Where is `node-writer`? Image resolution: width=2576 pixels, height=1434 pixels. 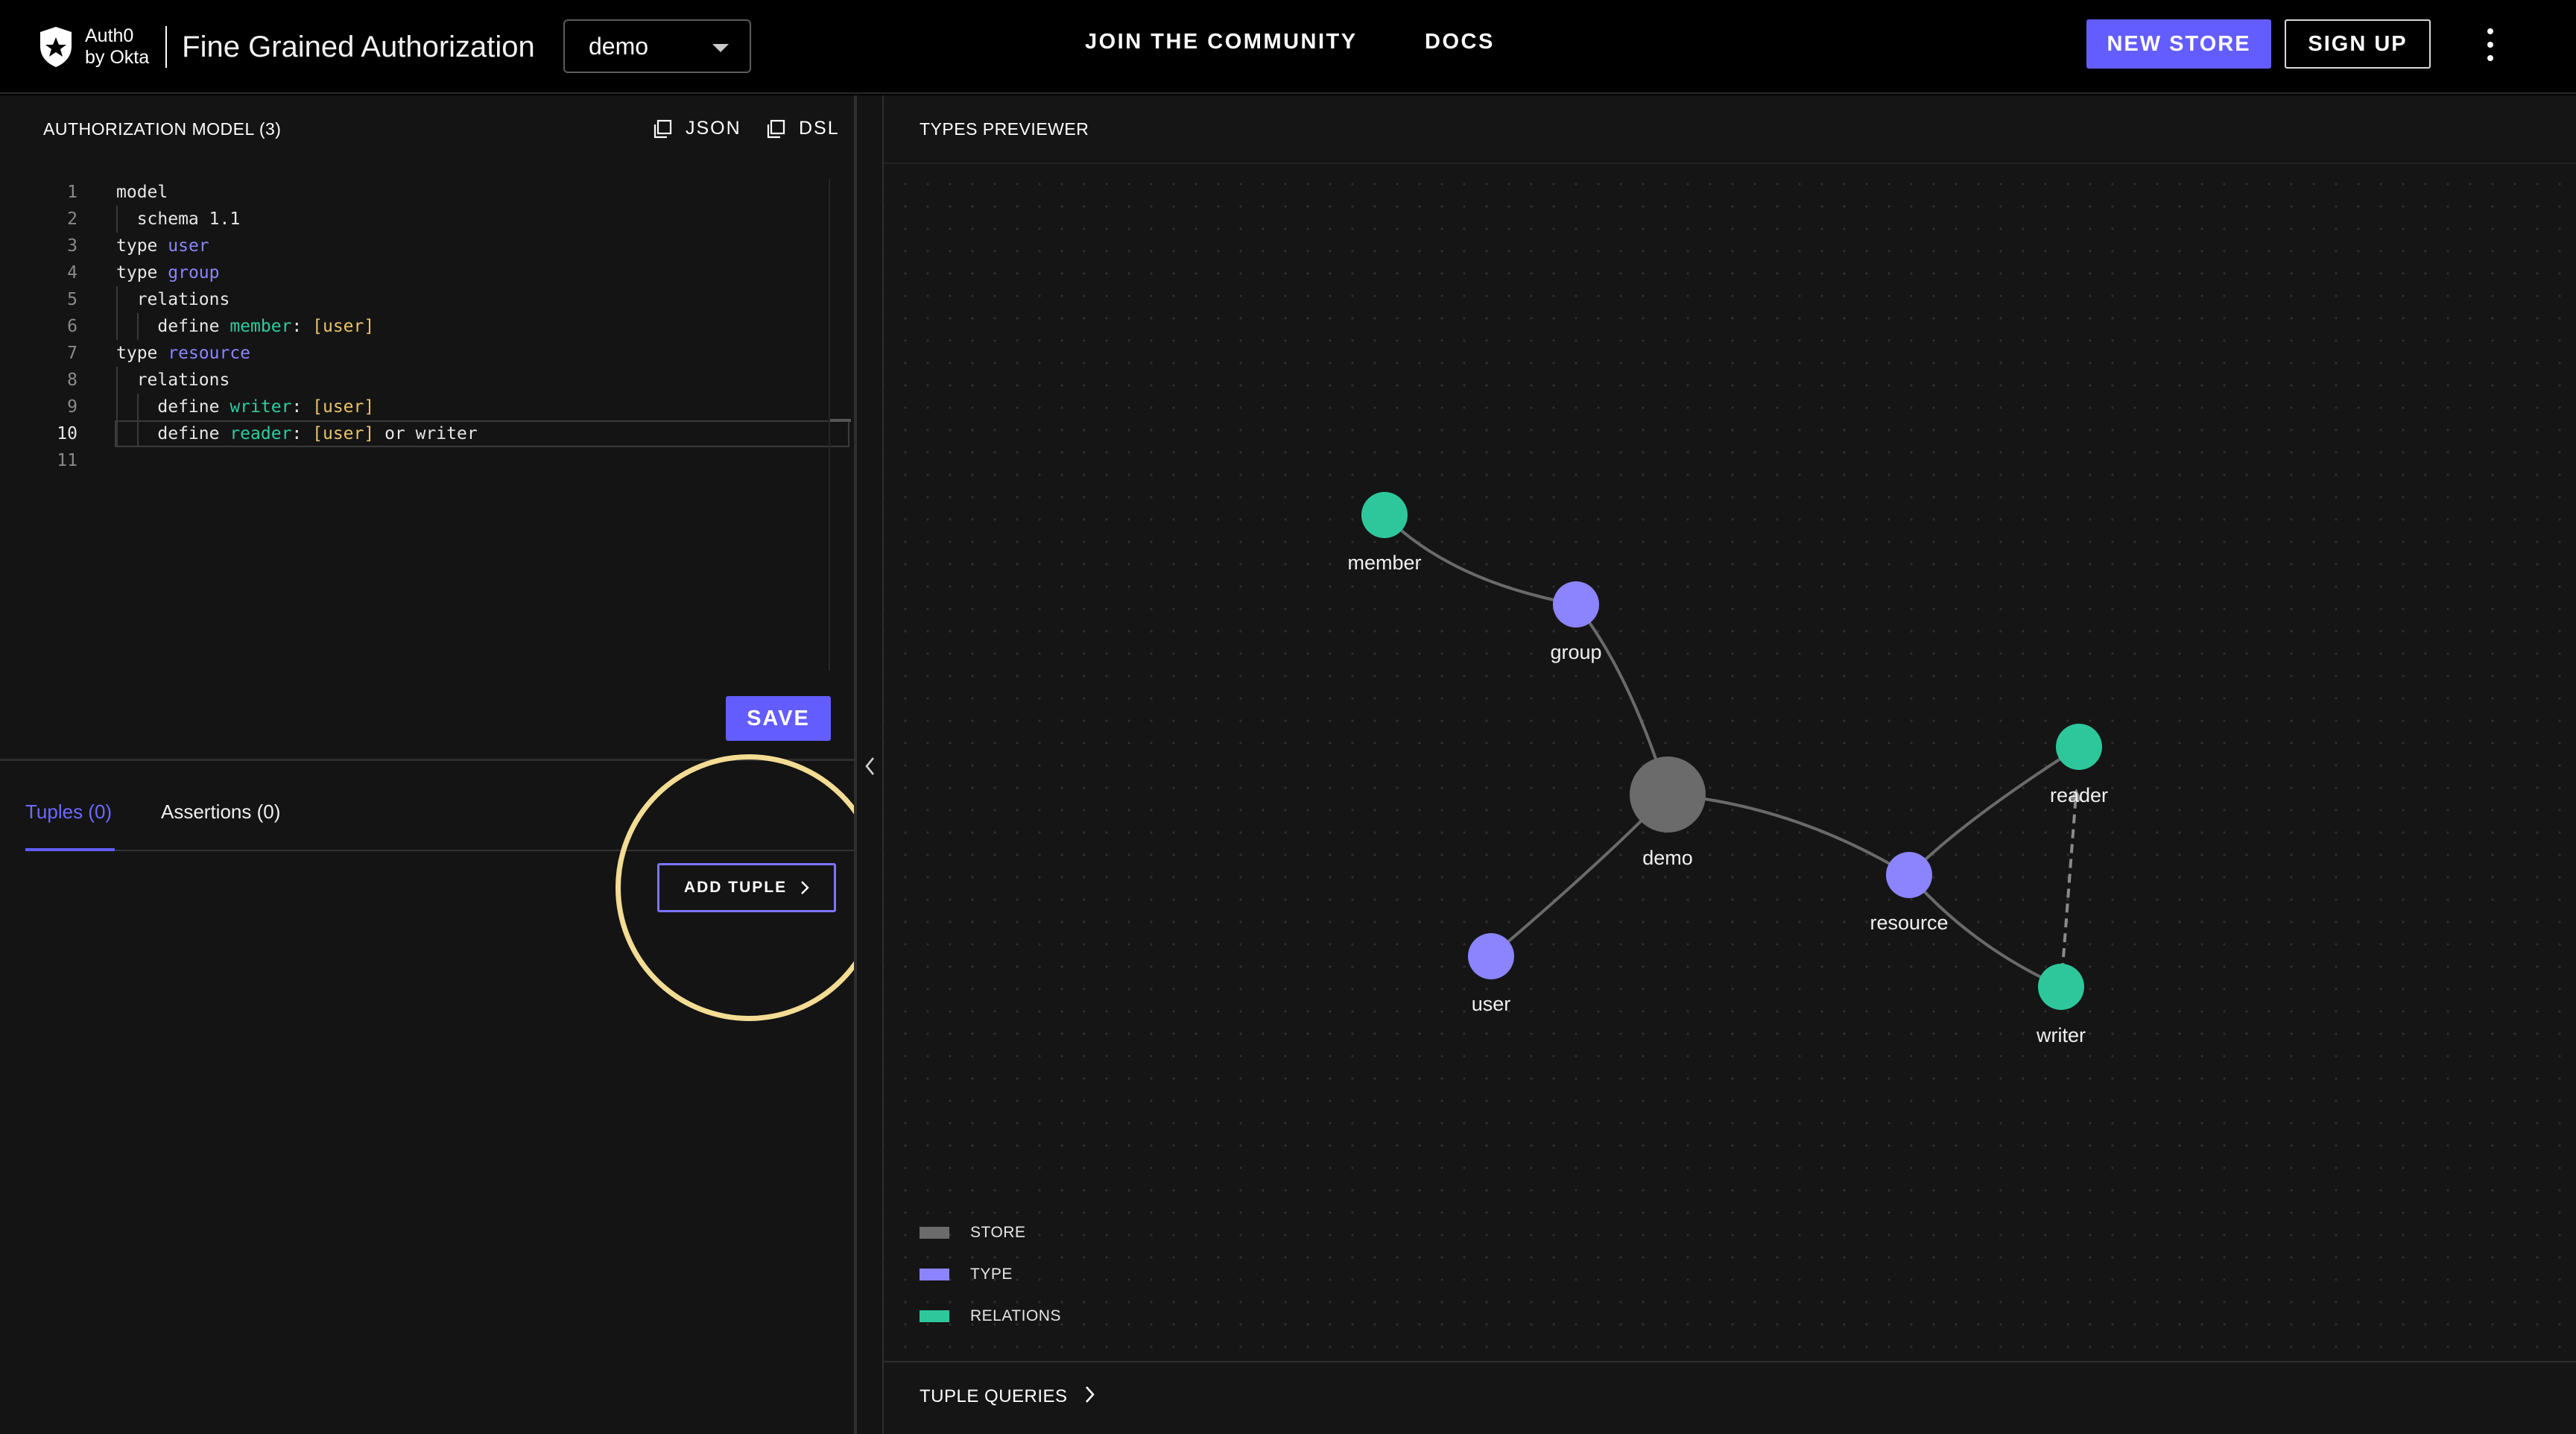 node-writer is located at coordinates (2061, 987).